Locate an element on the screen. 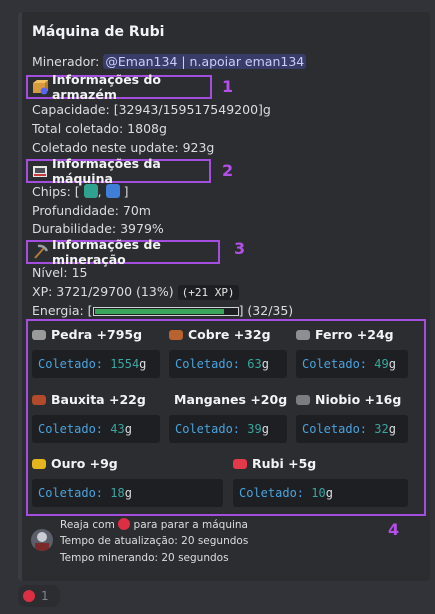 Image resolution: width=435 pixels, height=614 pixels. ore-card: Cobre +32g Coletado: 63g is located at coordinates (228, 352).